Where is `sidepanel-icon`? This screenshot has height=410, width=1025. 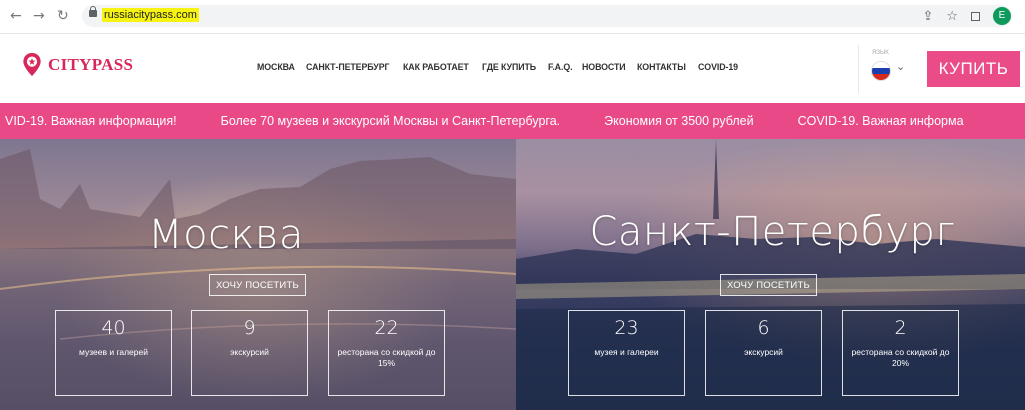
sidepanel-icon is located at coordinates (975, 16).